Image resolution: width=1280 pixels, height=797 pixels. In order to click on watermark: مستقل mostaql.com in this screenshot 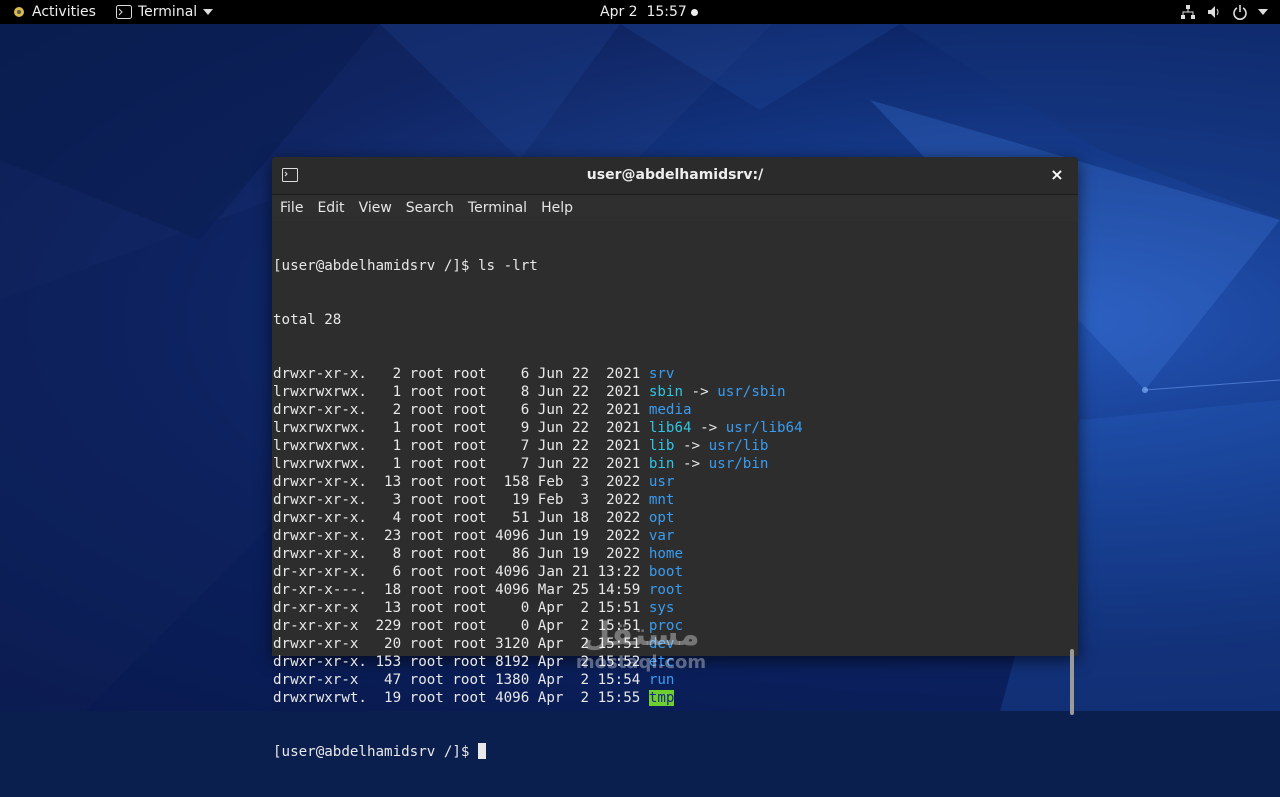, I will do `click(641, 645)`.